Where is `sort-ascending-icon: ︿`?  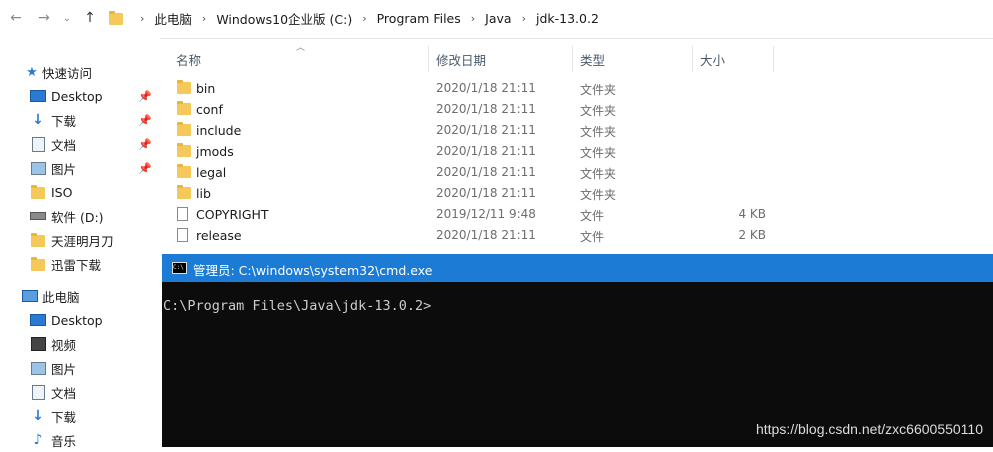 sort-ascending-icon: ︿ is located at coordinates (301, 48).